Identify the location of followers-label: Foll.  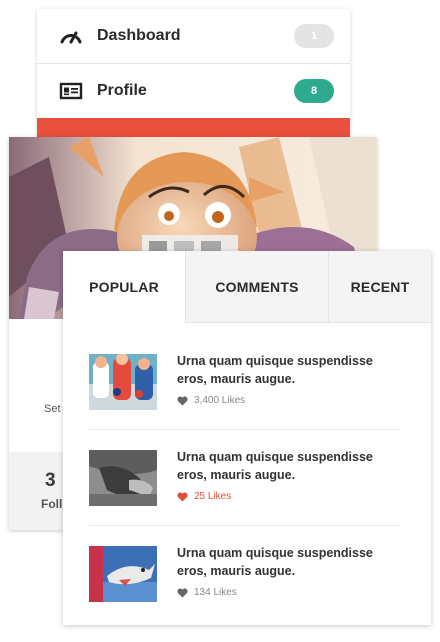
(52, 504).